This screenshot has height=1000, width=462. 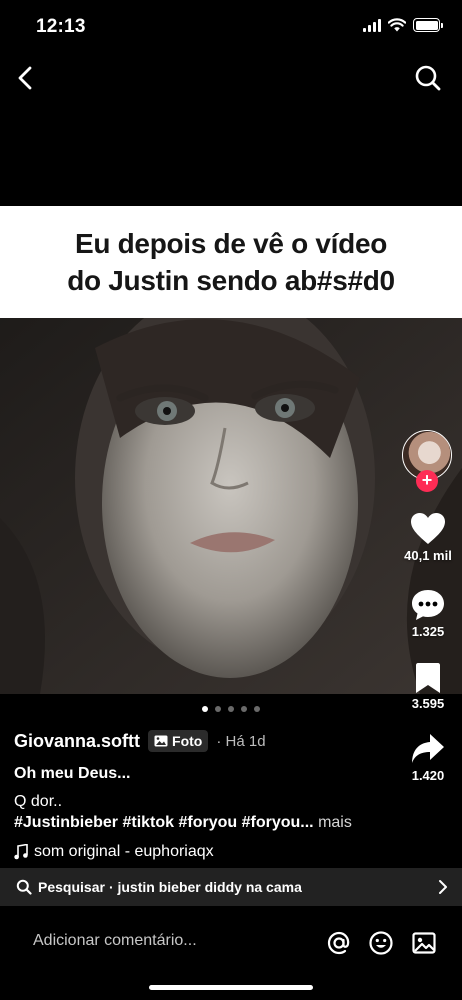 I want to click on chevron-right-icon, so click(x=443, y=887).